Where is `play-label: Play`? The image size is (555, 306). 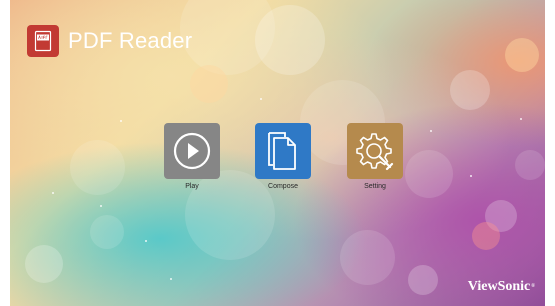
play-label: Play is located at coordinates (192, 186).